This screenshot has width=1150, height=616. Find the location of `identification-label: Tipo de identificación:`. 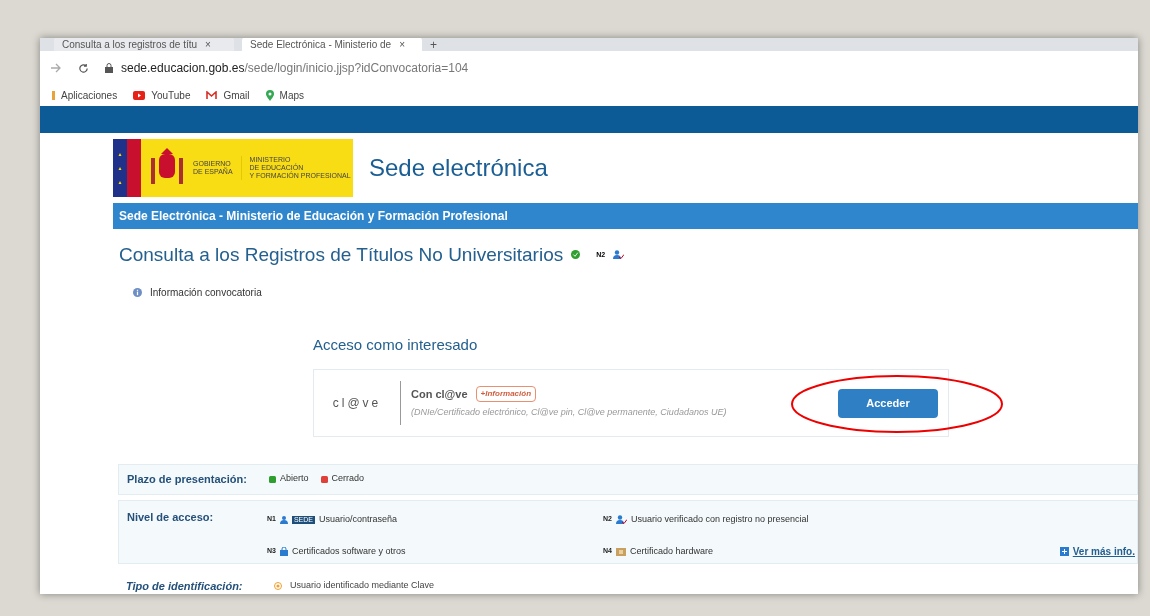

identification-label: Tipo de identificación: is located at coordinates (185, 586).